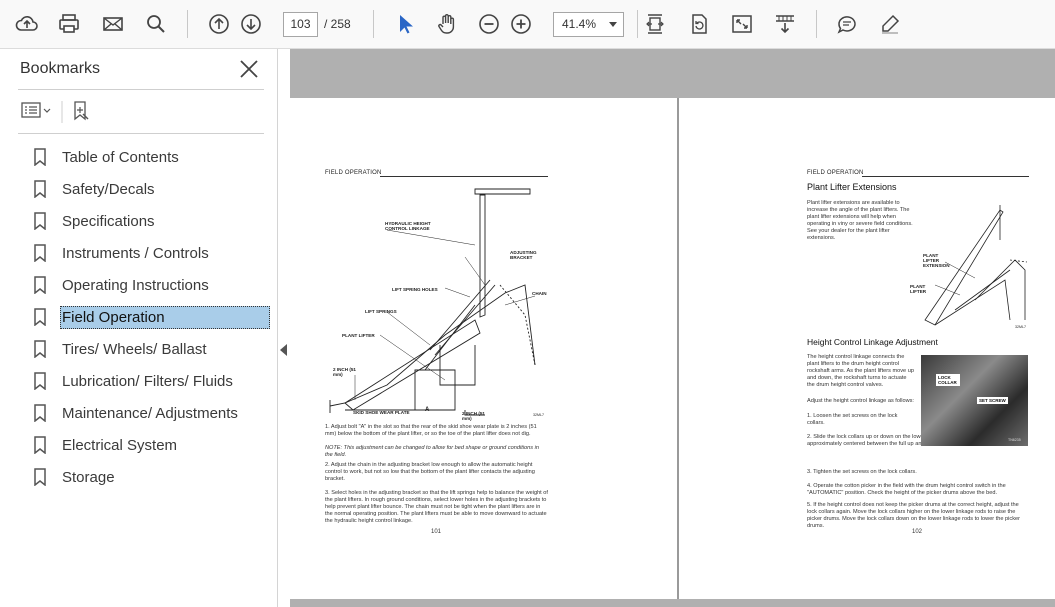 The height and width of the screenshot is (607, 1055). I want to click on scroll-icon, so click(785, 24).